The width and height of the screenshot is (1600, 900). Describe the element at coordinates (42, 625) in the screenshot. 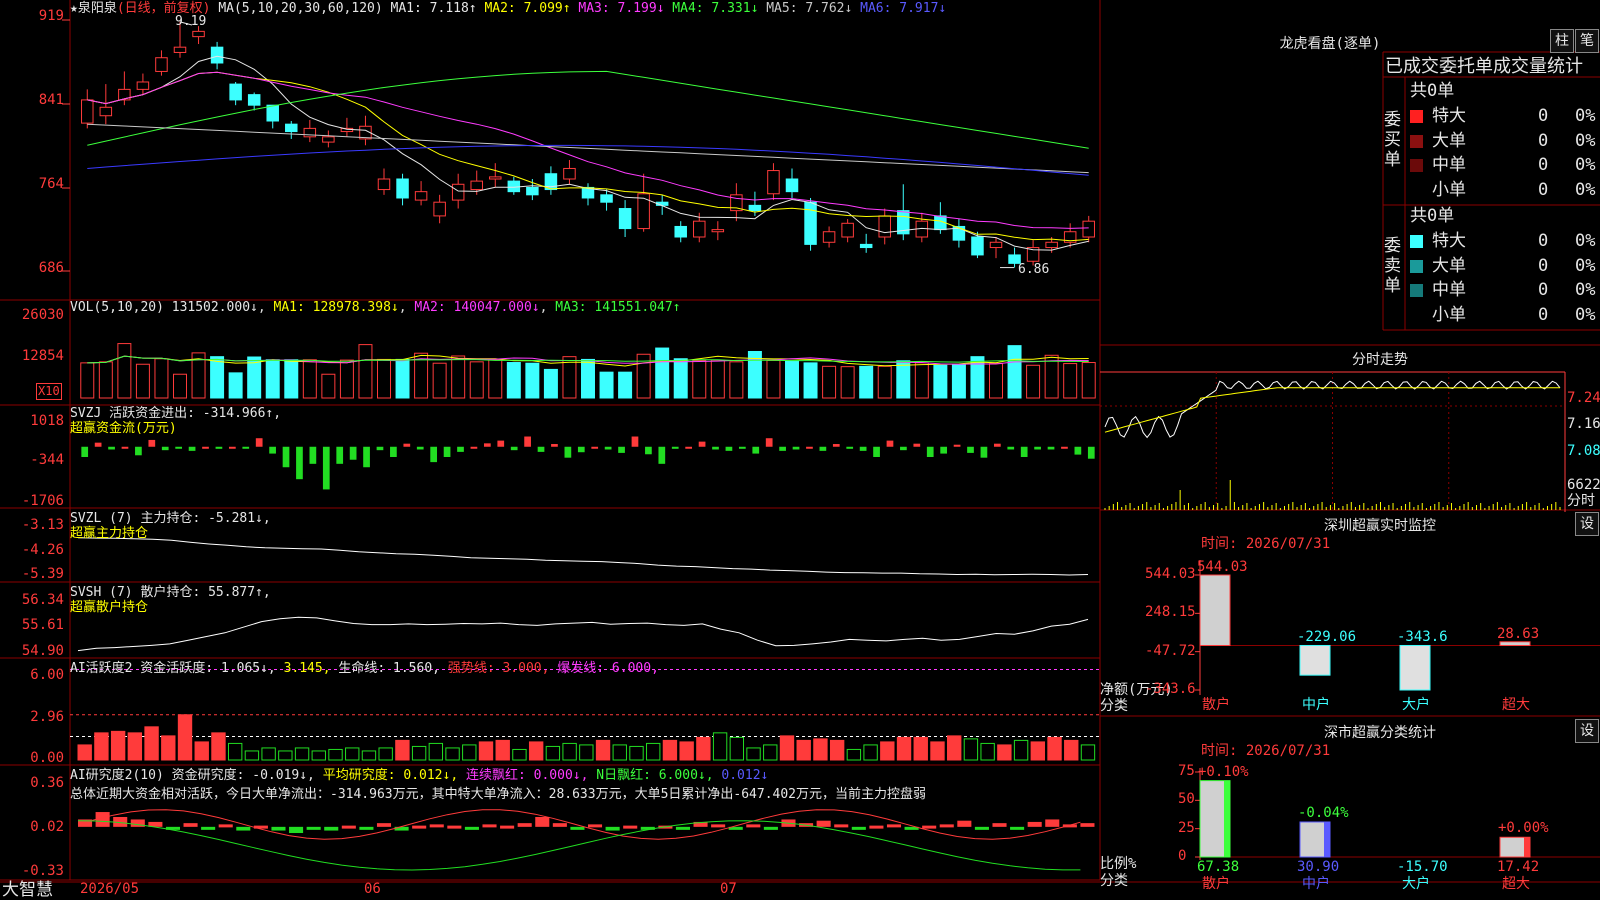

I see `svsh-axis-2: 55.61` at that location.